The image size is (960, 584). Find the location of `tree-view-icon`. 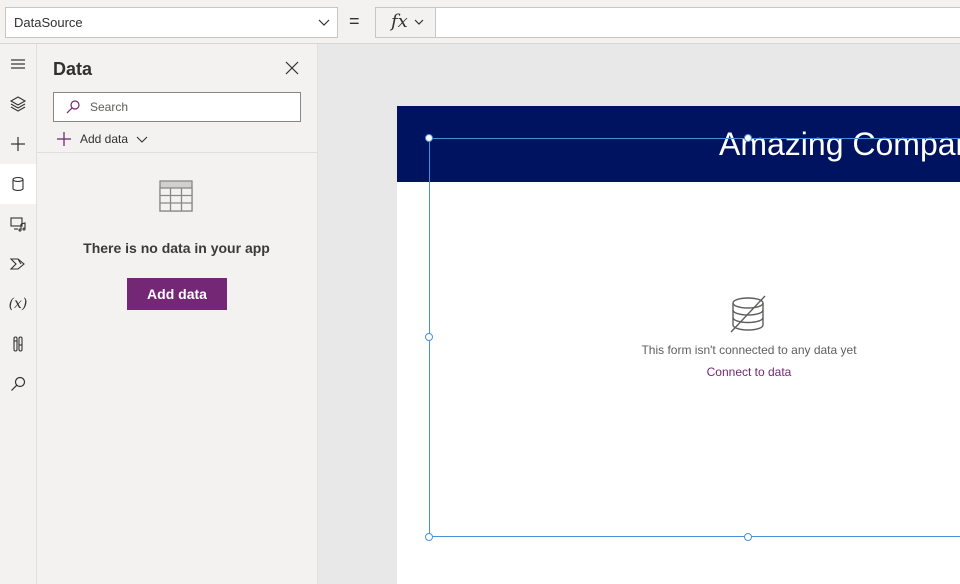

tree-view-icon is located at coordinates (18, 104).